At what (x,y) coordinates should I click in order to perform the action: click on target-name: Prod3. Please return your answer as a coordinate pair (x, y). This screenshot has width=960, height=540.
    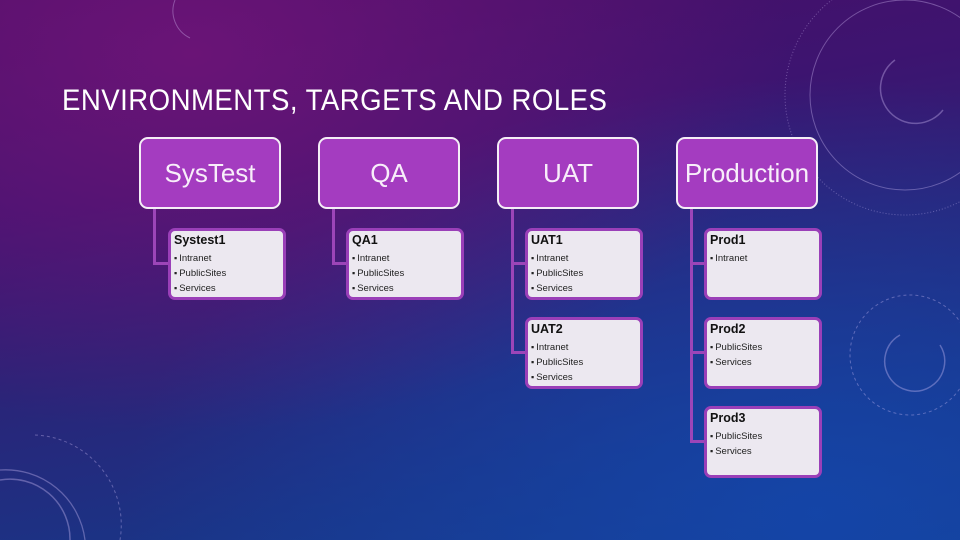
    Looking at the image, I should click on (728, 418).